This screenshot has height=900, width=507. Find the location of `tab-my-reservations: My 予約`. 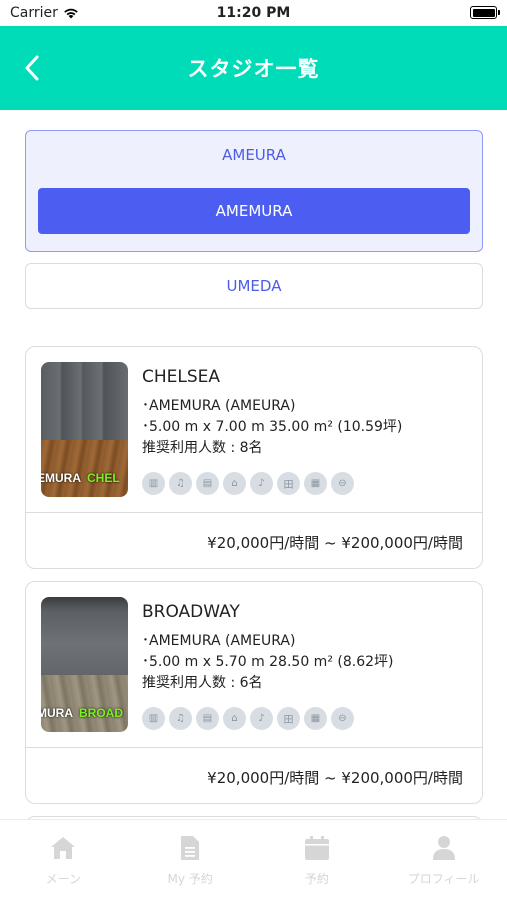

tab-my-reservations: My 予約 is located at coordinates (190, 860).